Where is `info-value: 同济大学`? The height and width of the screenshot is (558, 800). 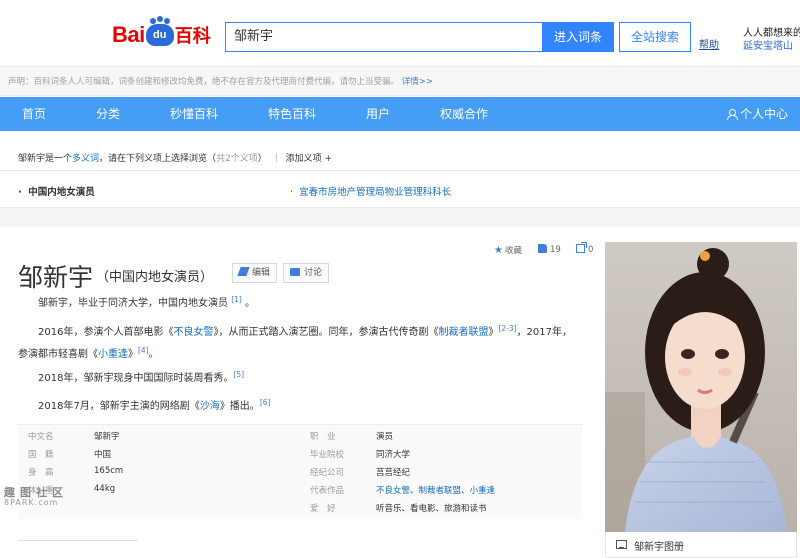
info-value: 同济大学 is located at coordinates (393, 455).